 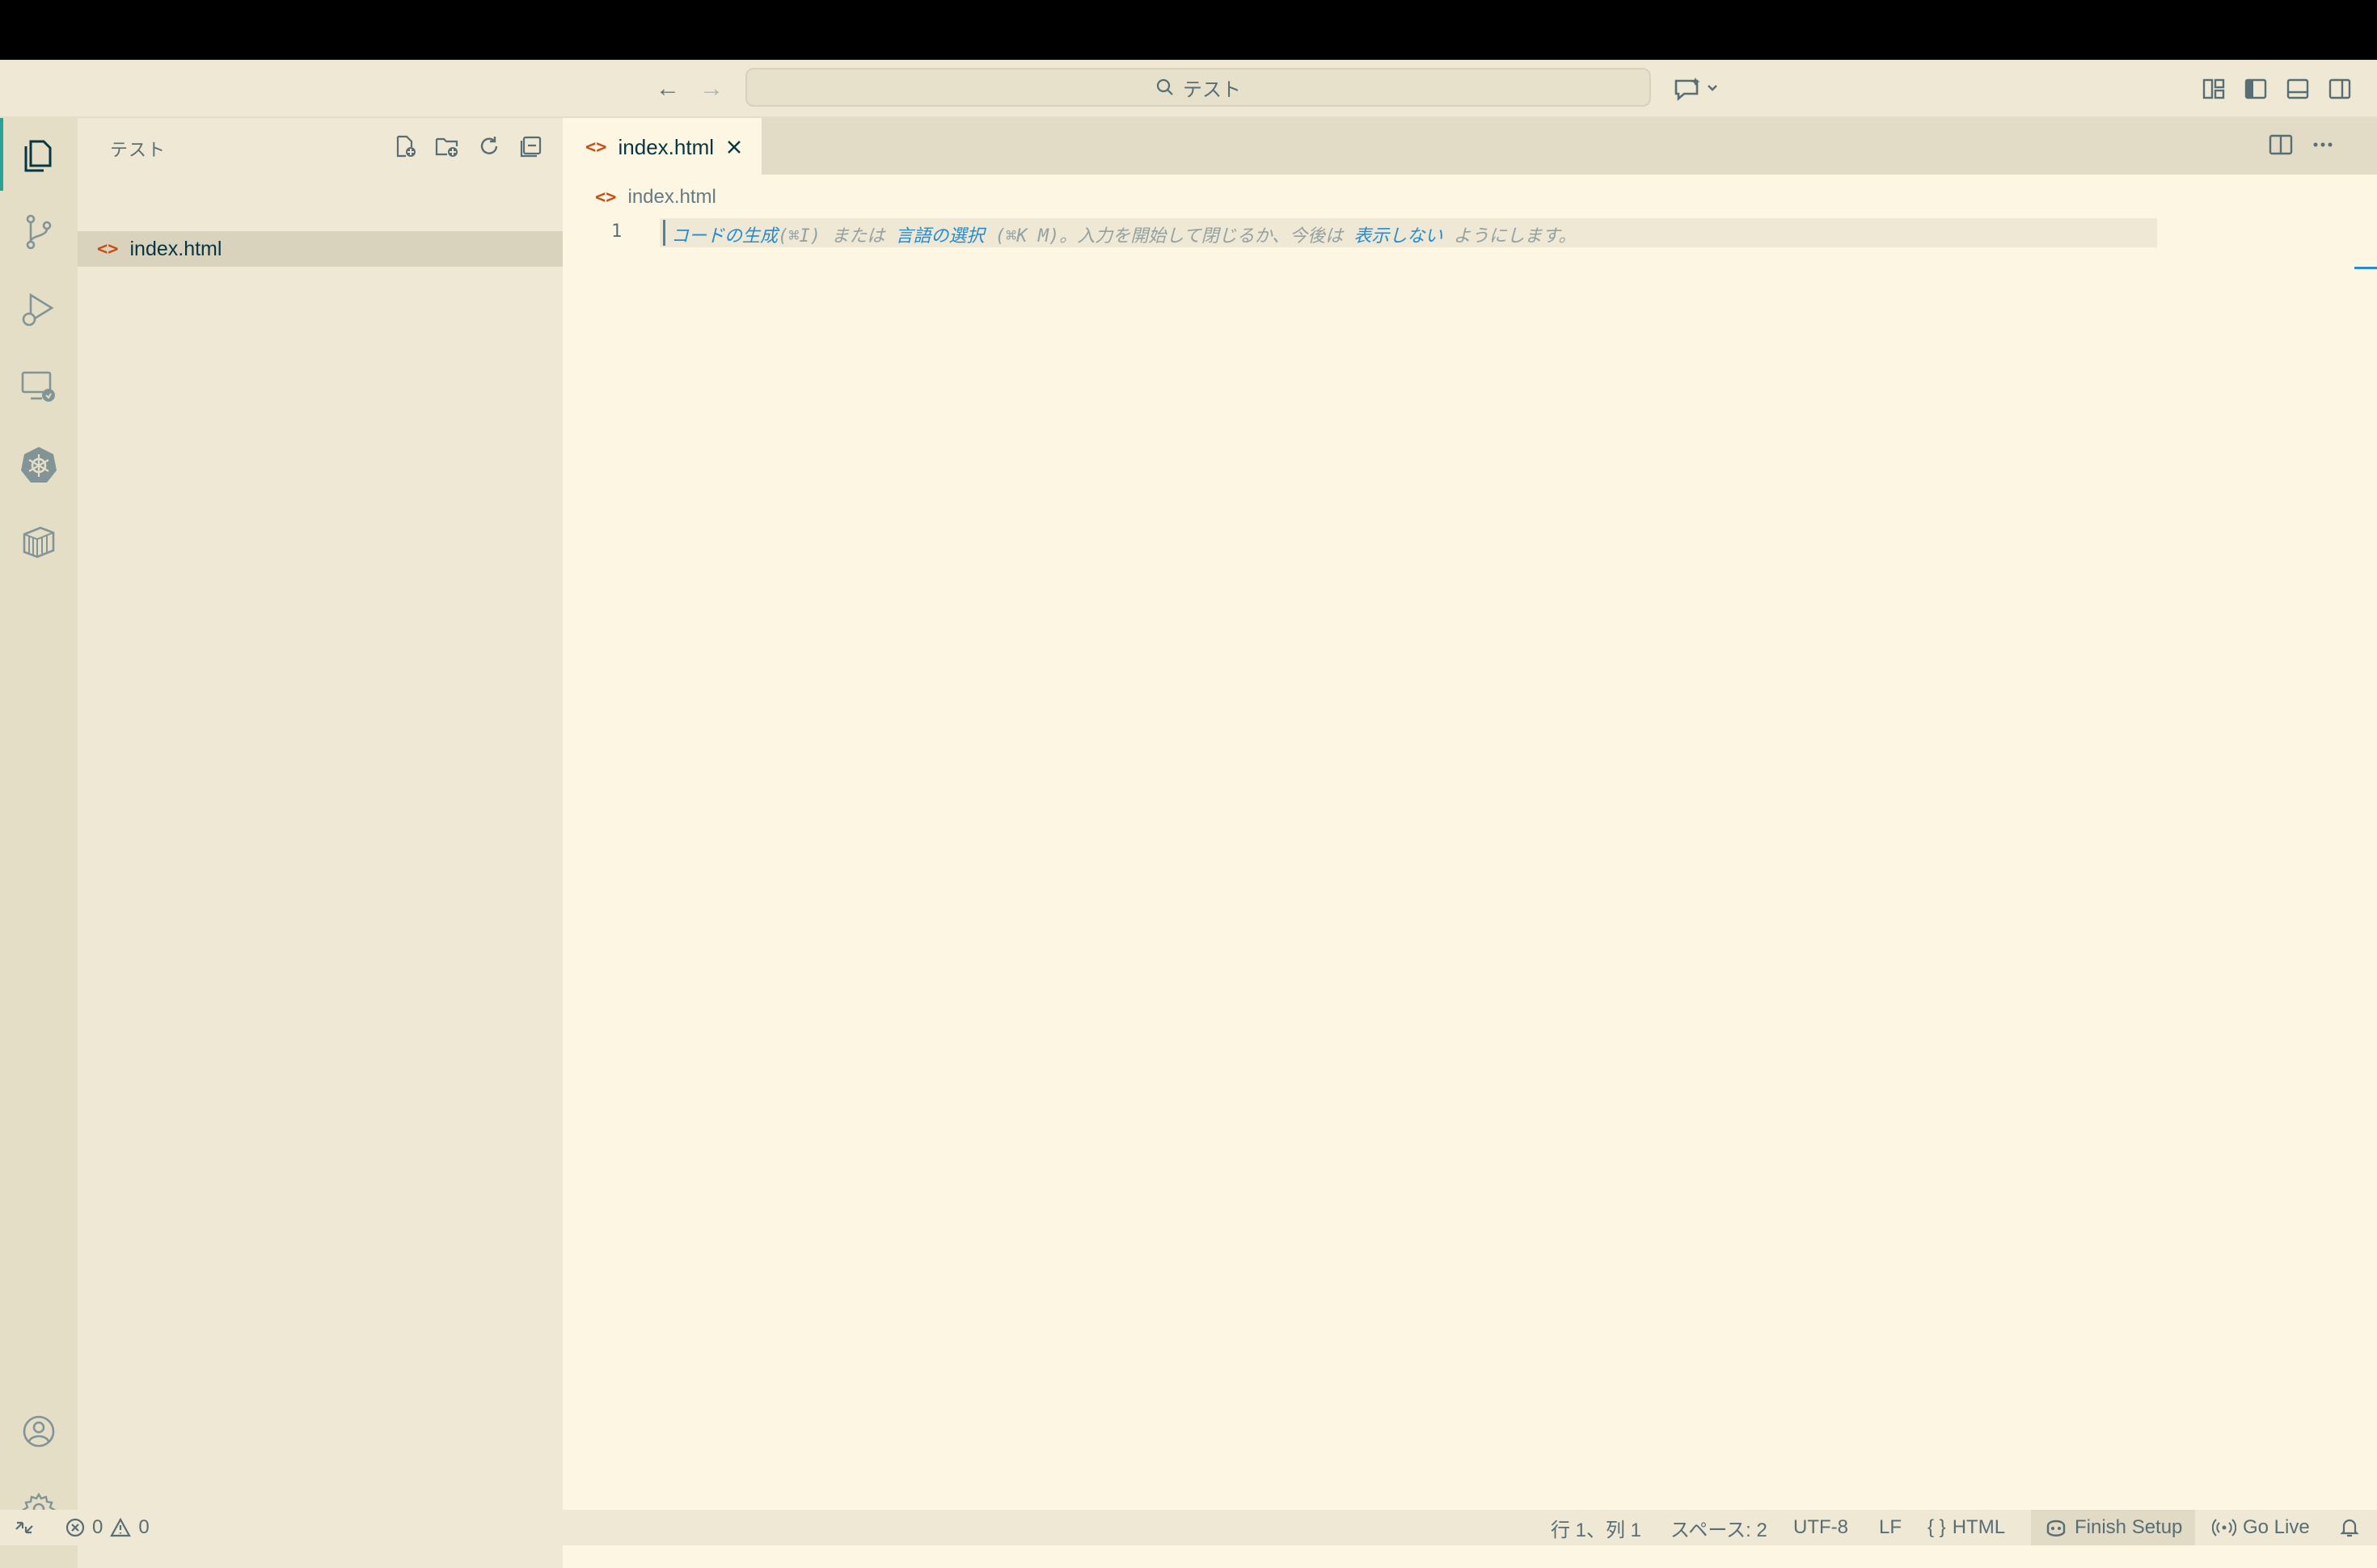 What do you see at coordinates (1212, 89) in the screenshot?
I see `search-text: テスト` at bounding box center [1212, 89].